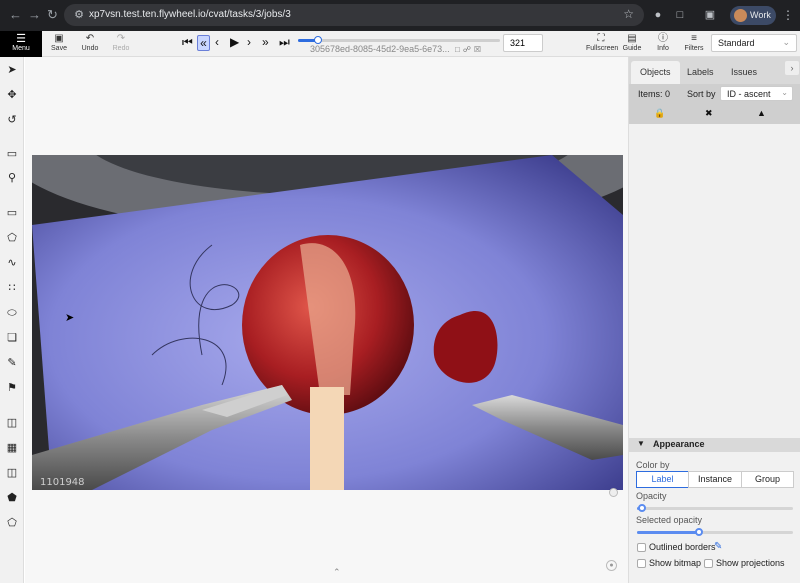 The height and width of the screenshot is (583, 800). What do you see at coordinates (399, 40) in the screenshot?
I see `frame-slider` at bounding box center [399, 40].